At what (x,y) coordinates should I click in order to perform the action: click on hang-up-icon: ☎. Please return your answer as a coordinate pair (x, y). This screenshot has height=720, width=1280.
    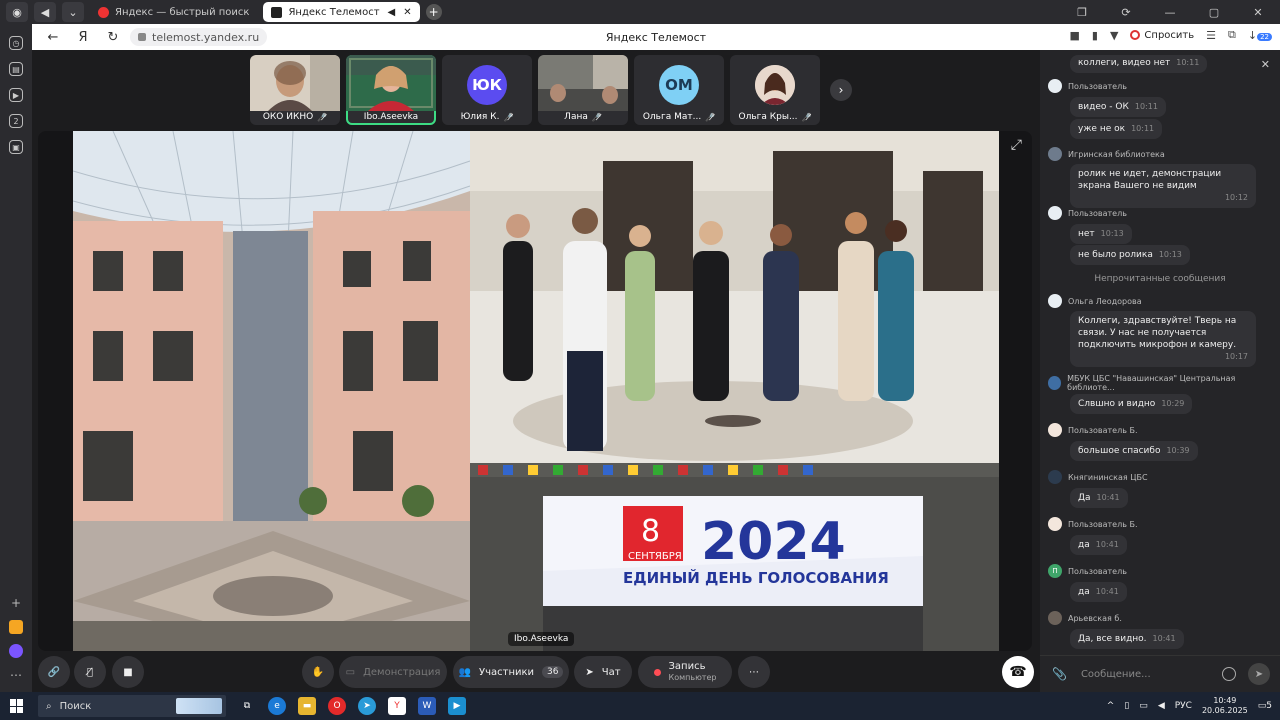
    Looking at the image, I should click on (1018, 672).